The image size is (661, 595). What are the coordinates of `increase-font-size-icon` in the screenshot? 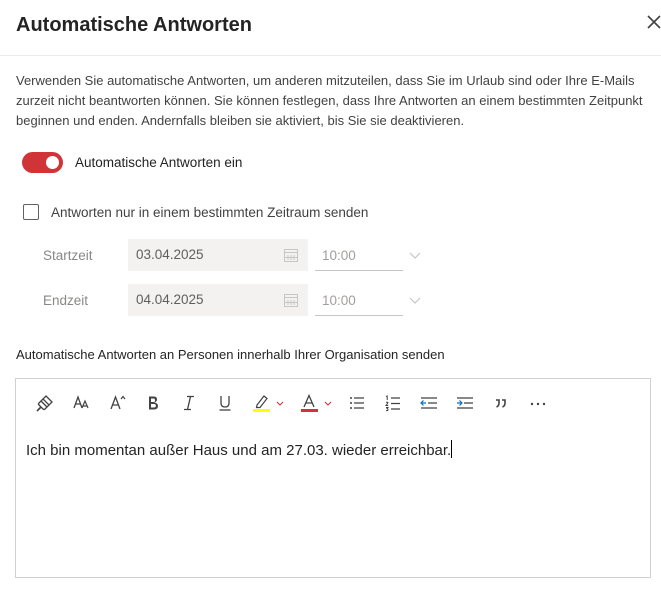 It's located at (118, 403).